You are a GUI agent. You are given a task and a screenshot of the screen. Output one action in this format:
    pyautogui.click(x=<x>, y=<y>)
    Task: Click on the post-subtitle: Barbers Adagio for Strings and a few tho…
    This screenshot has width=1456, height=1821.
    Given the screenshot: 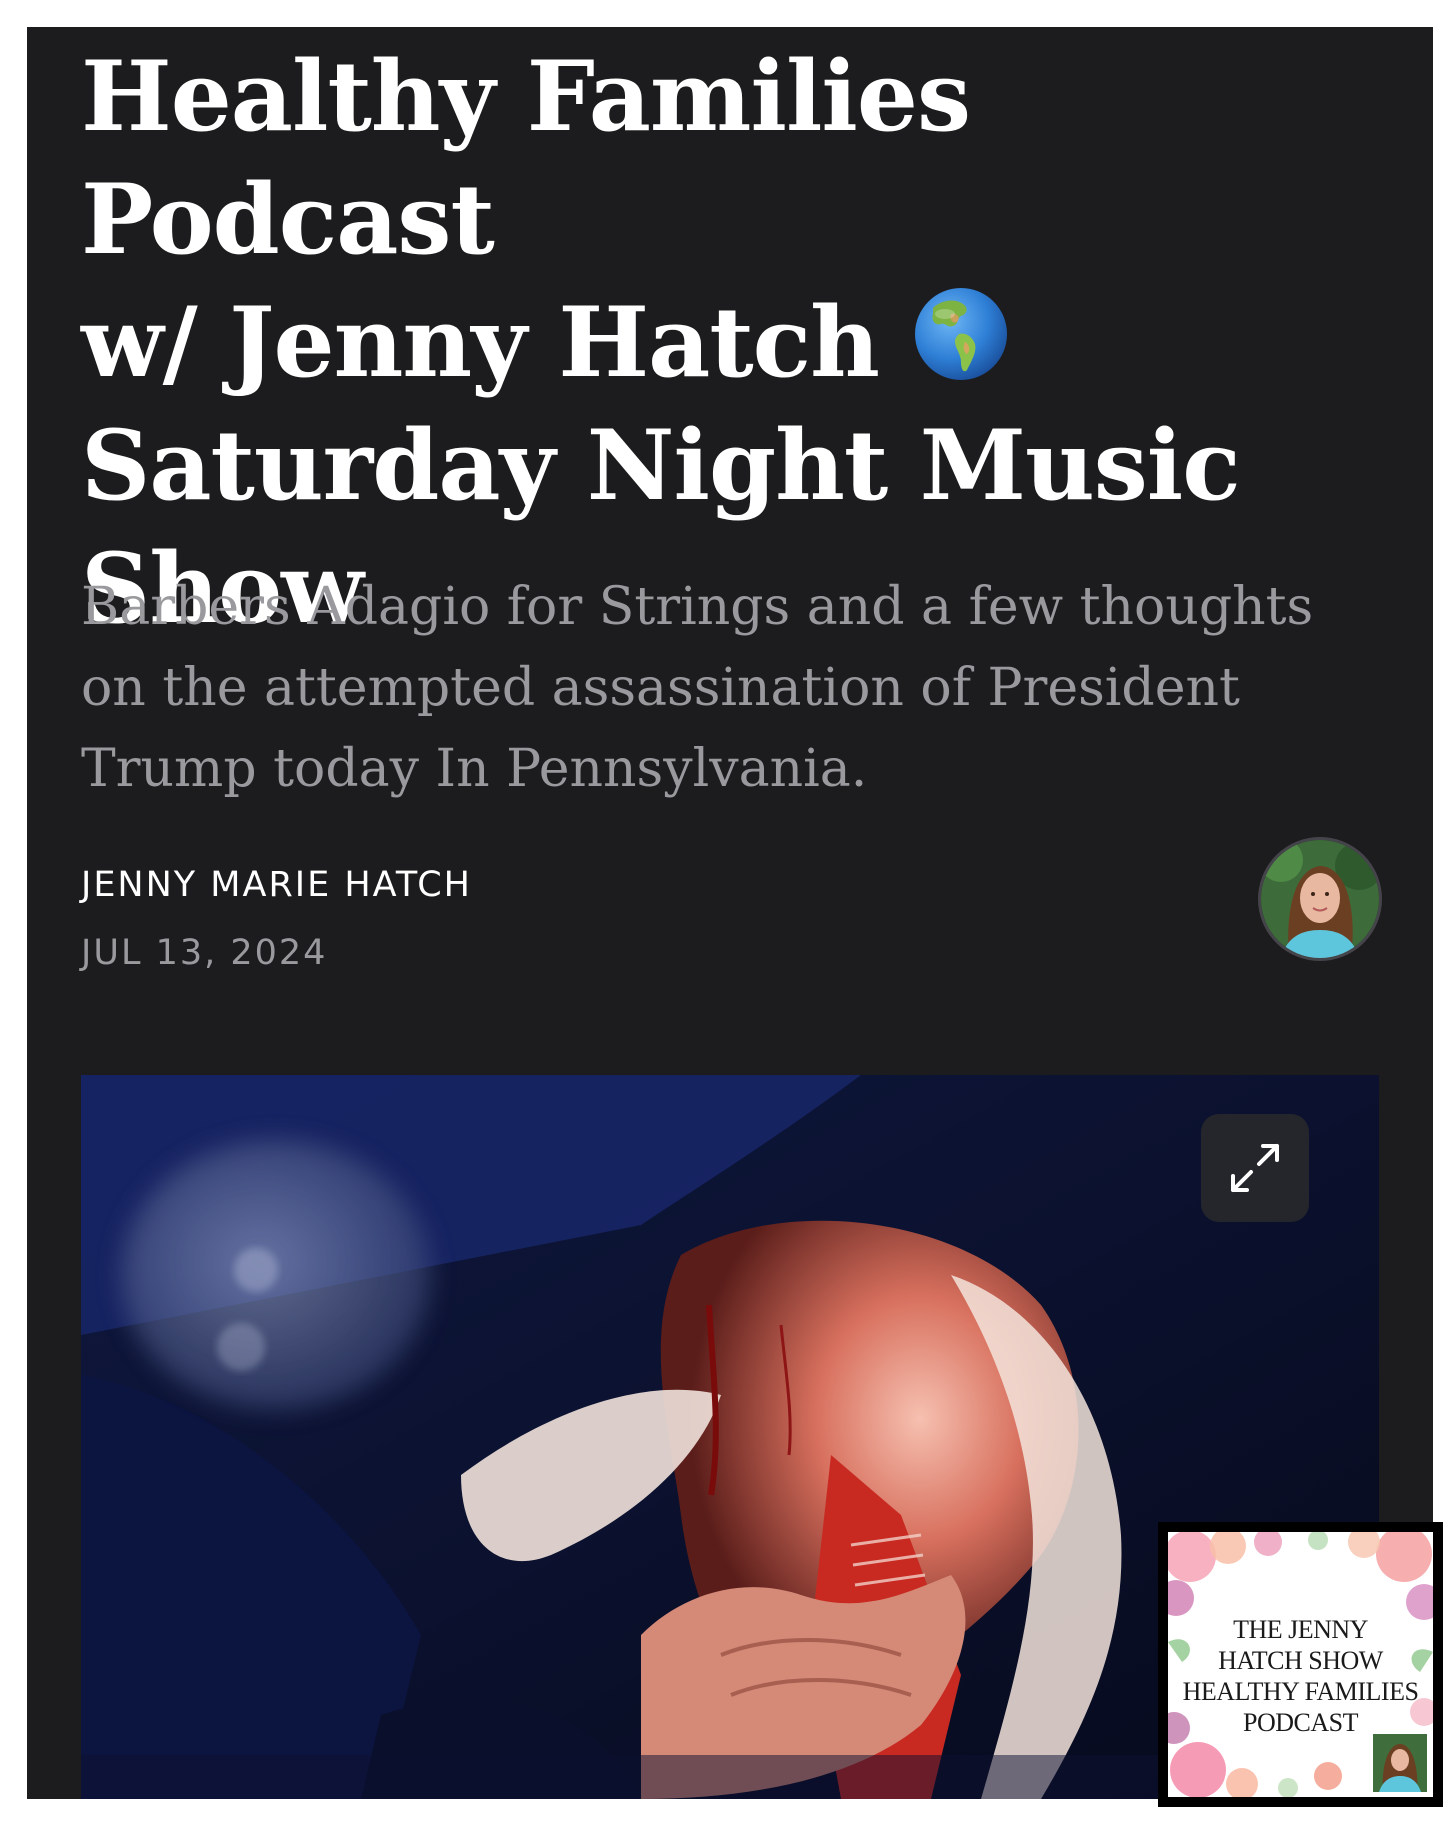 What is the action you would take?
    pyautogui.click(x=746, y=688)
    